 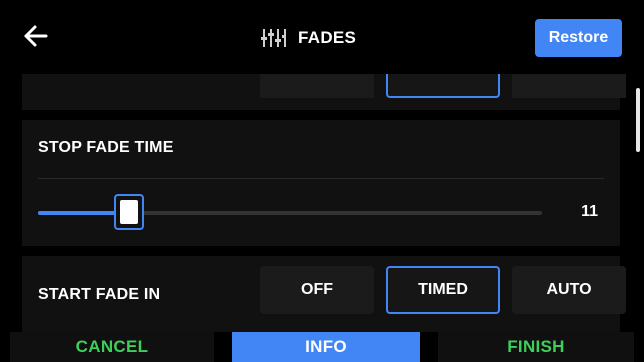 I want to click on info-button: INFO, so click(x=326, y=347).